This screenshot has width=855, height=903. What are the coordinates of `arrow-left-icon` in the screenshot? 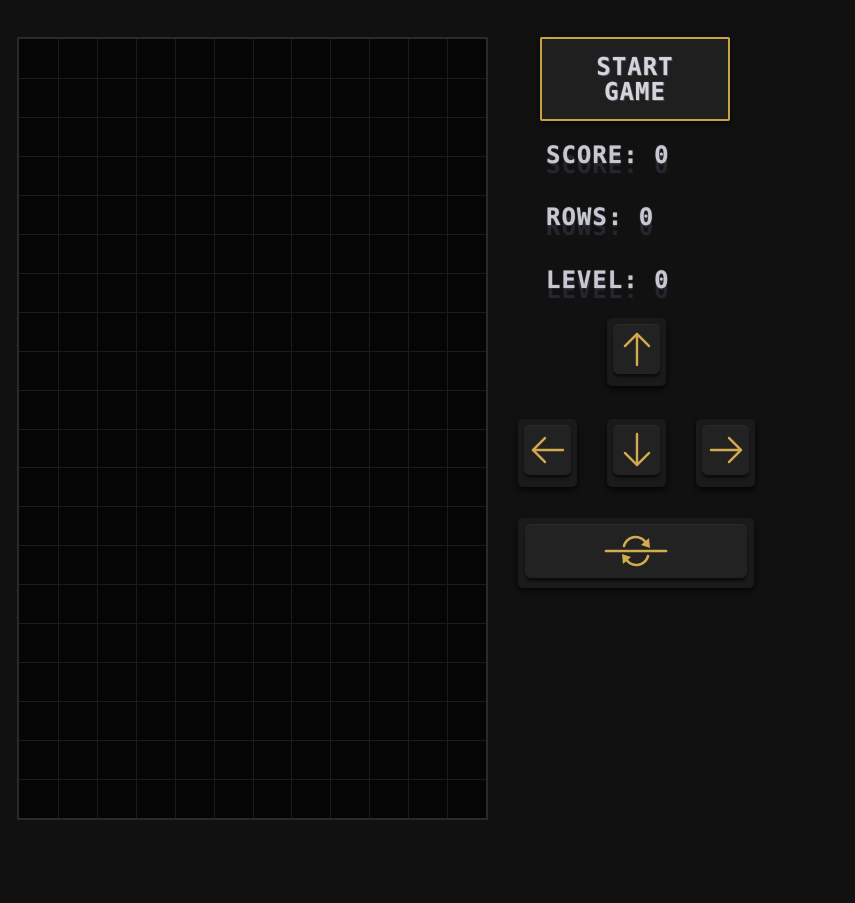 It's located at (547, 450).